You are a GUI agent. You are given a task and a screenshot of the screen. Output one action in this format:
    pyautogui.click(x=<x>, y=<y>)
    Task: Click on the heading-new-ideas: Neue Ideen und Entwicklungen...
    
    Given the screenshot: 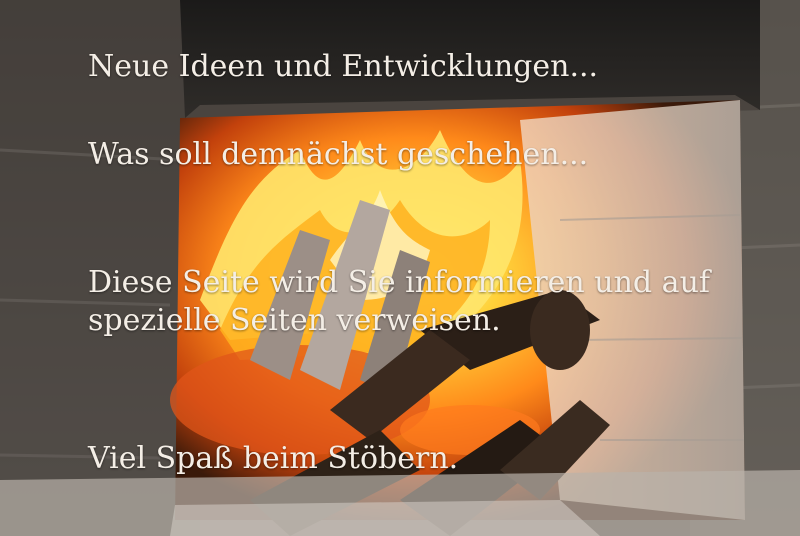 What is the action you would take?
    pyautogui.click(x=343, y=66)
    